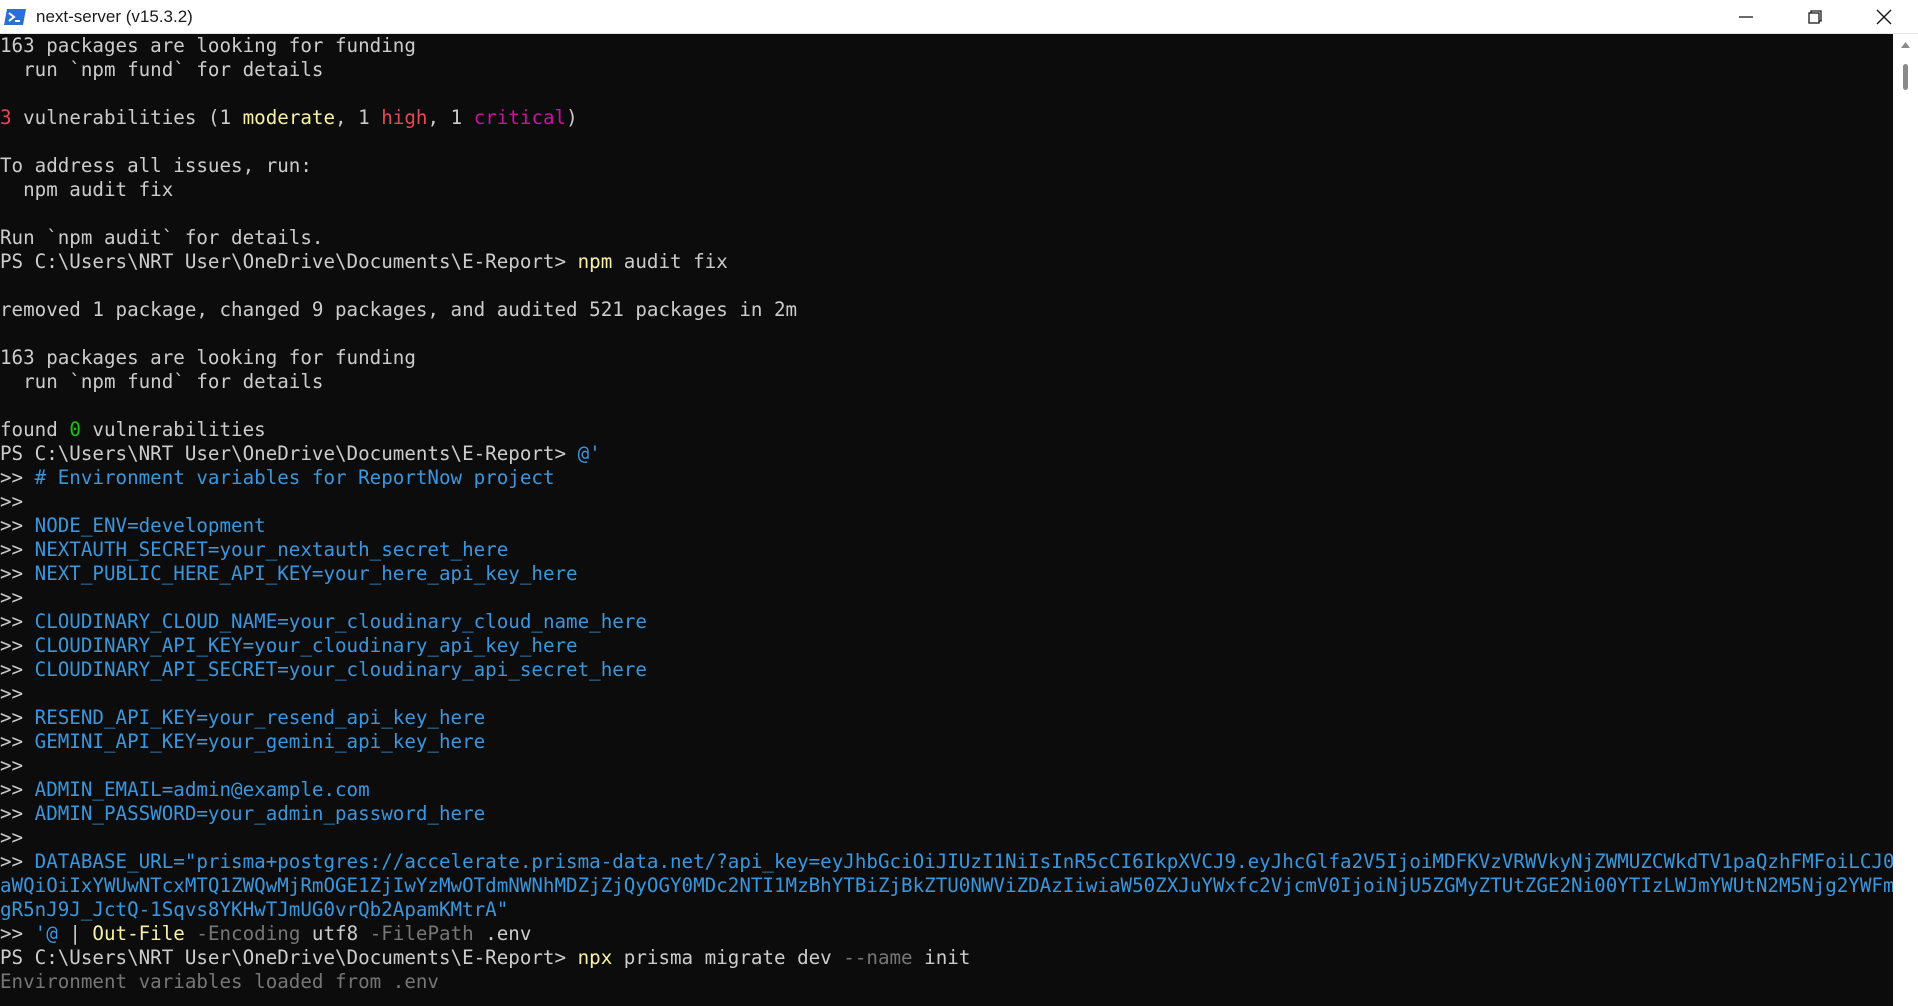 Image resolution: width=1918 pixels, height=1006 pixels. I want to click on terminal-text-segment: init, so click(941, 957).